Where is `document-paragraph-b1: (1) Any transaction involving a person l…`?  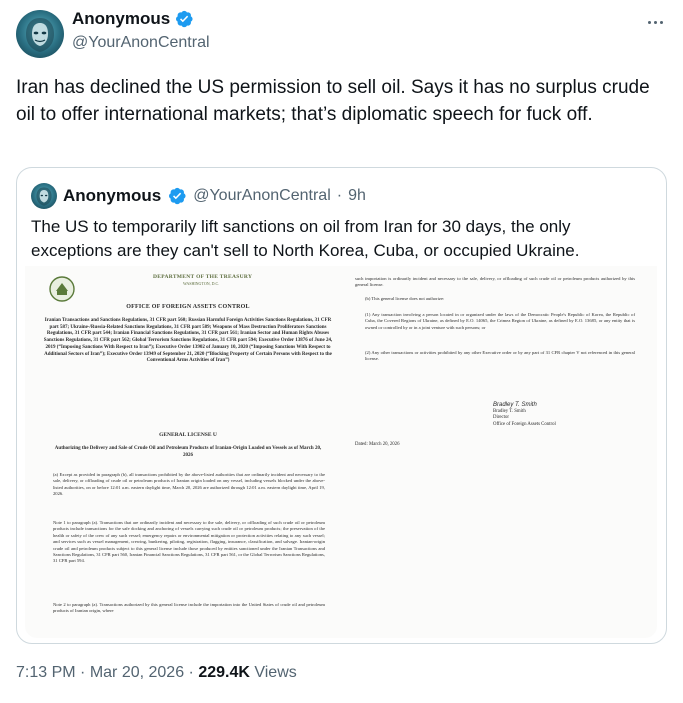
document-paragraph-b1: (1) Any transaction involving a person l… is located at coordinates (500, 321).